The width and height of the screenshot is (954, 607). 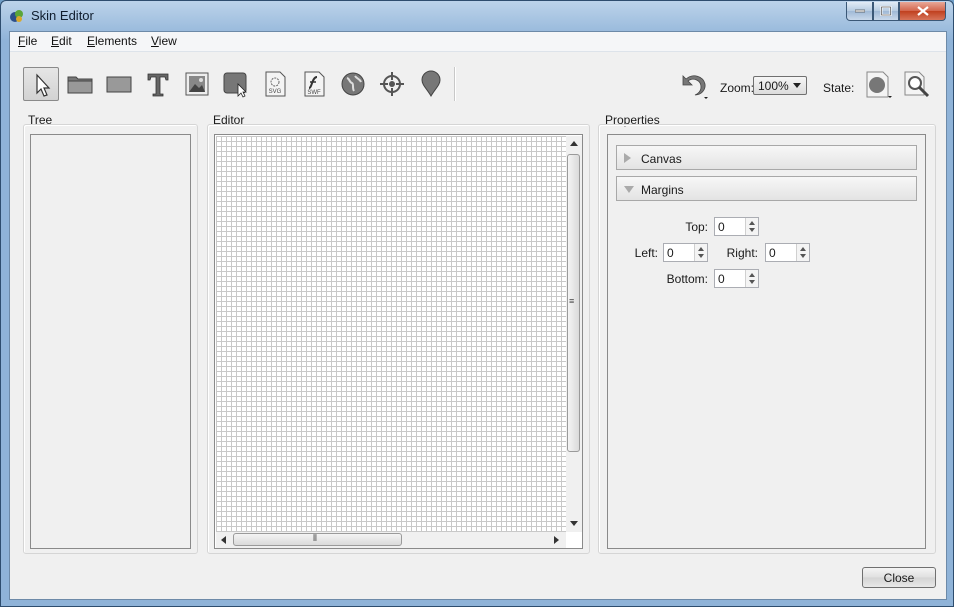 I want to click on right-margin-label: Right:, so click(x=742, y=253).